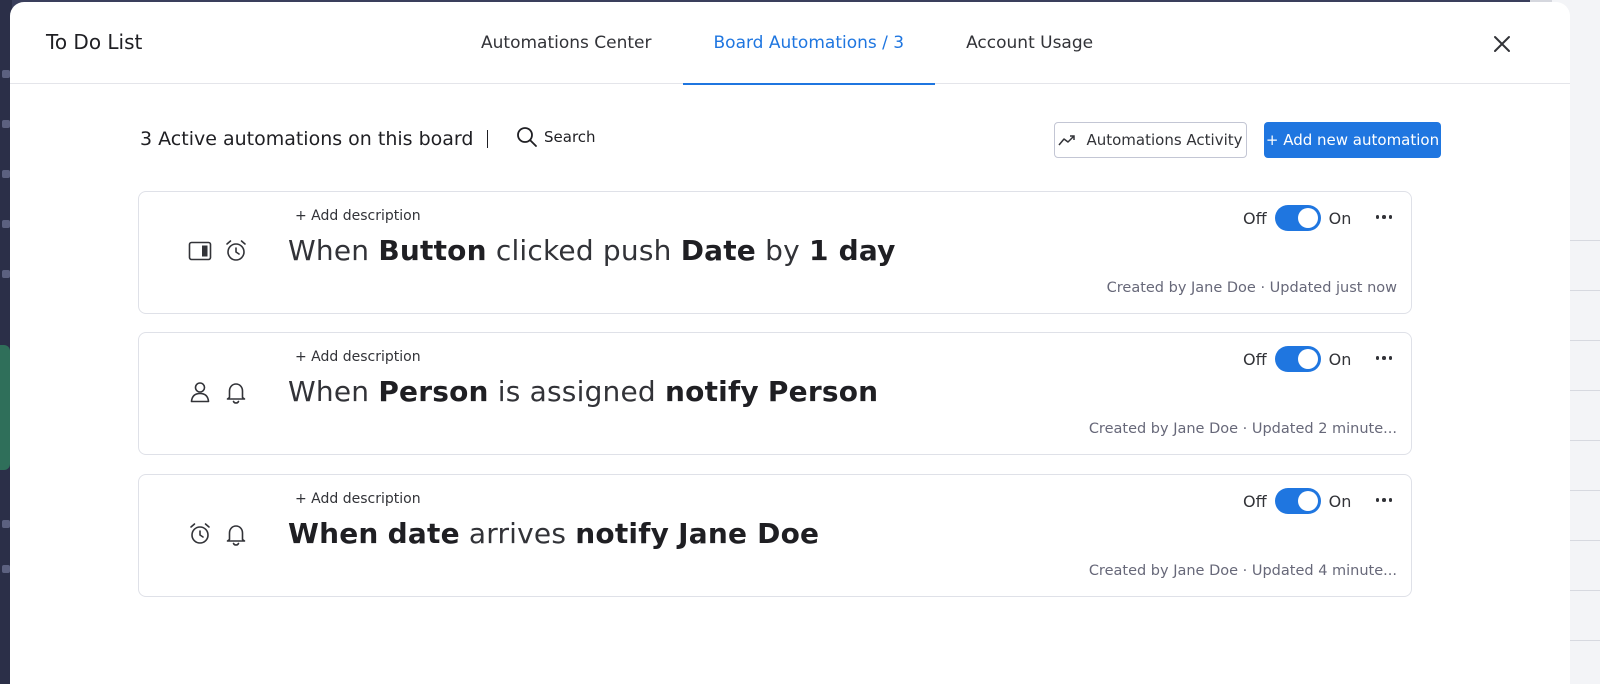  I want to click on add-new-automation-button: + Add new automation, so click(1352, 140).